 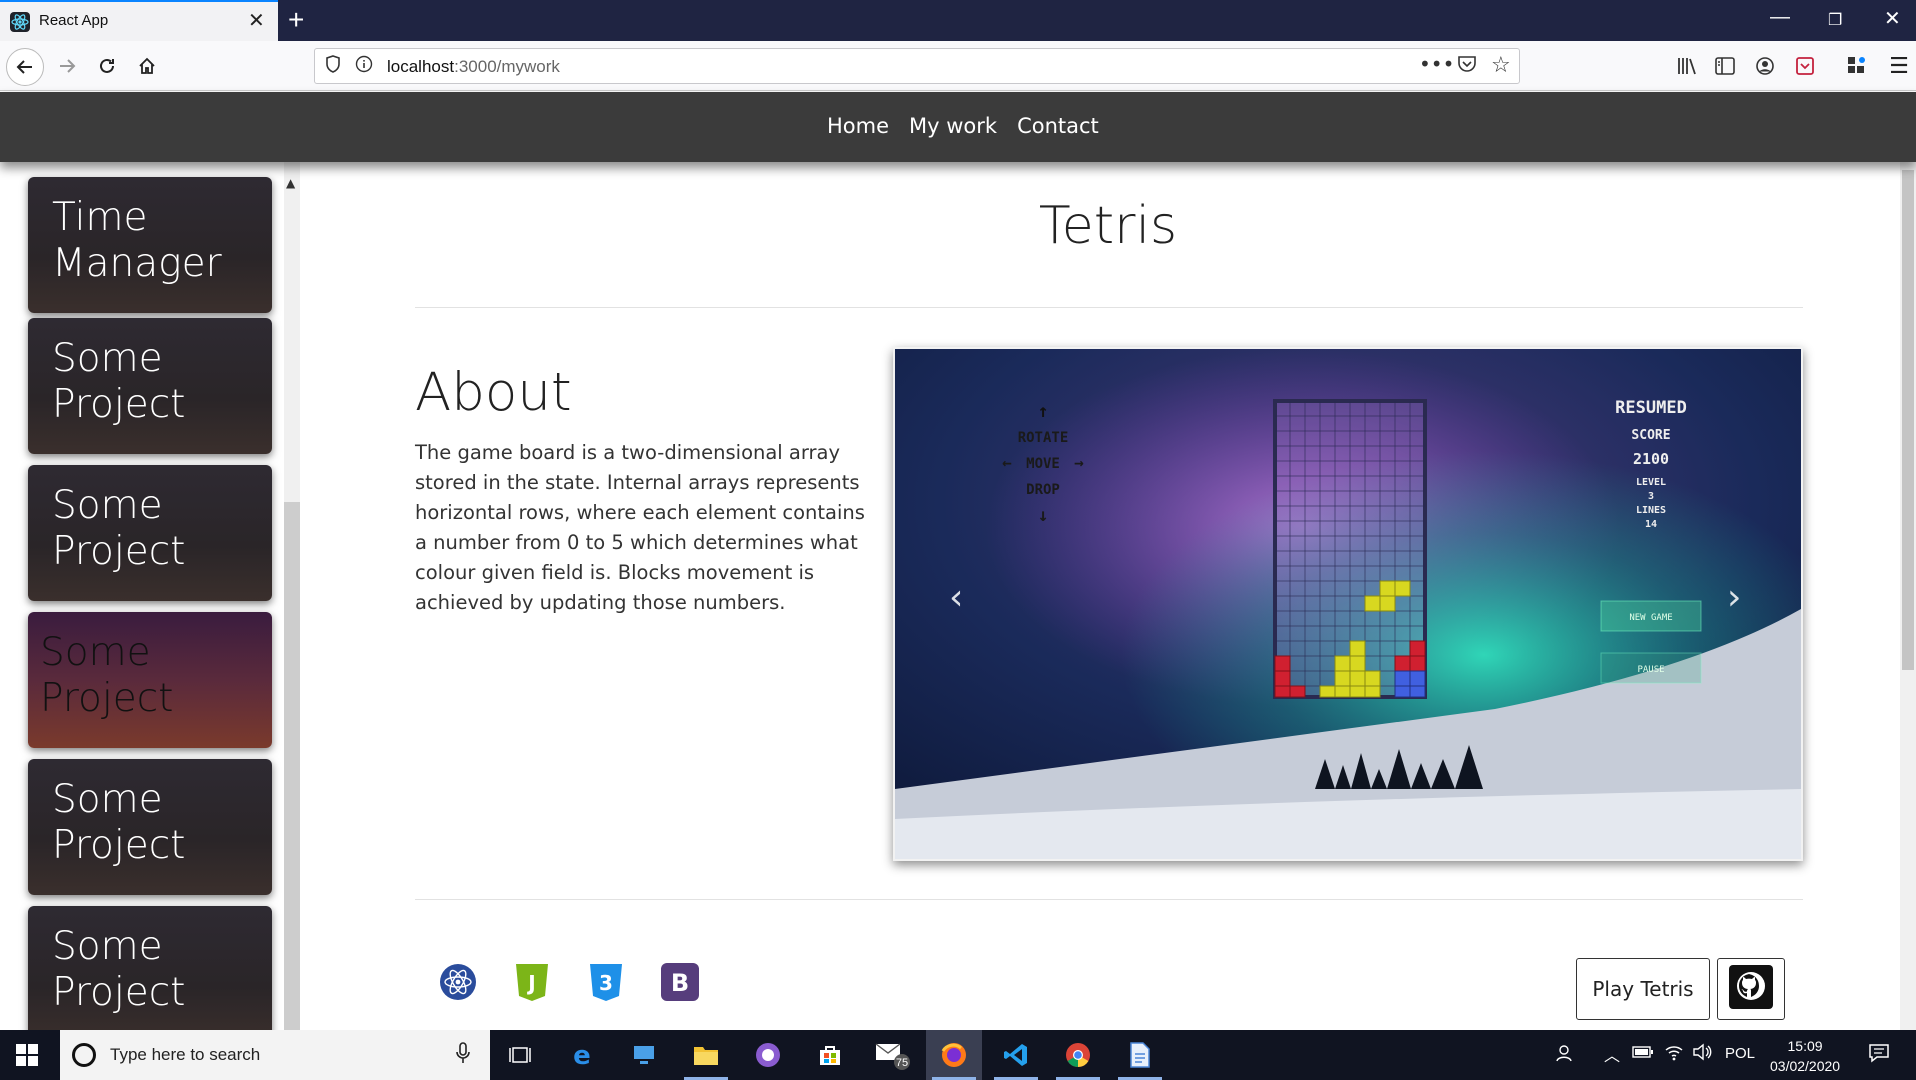 What do you see at coordinates (956, 597) in the screenshot?
I see `carousel-prev-icon: ‹` at bounding box center [956, 597].